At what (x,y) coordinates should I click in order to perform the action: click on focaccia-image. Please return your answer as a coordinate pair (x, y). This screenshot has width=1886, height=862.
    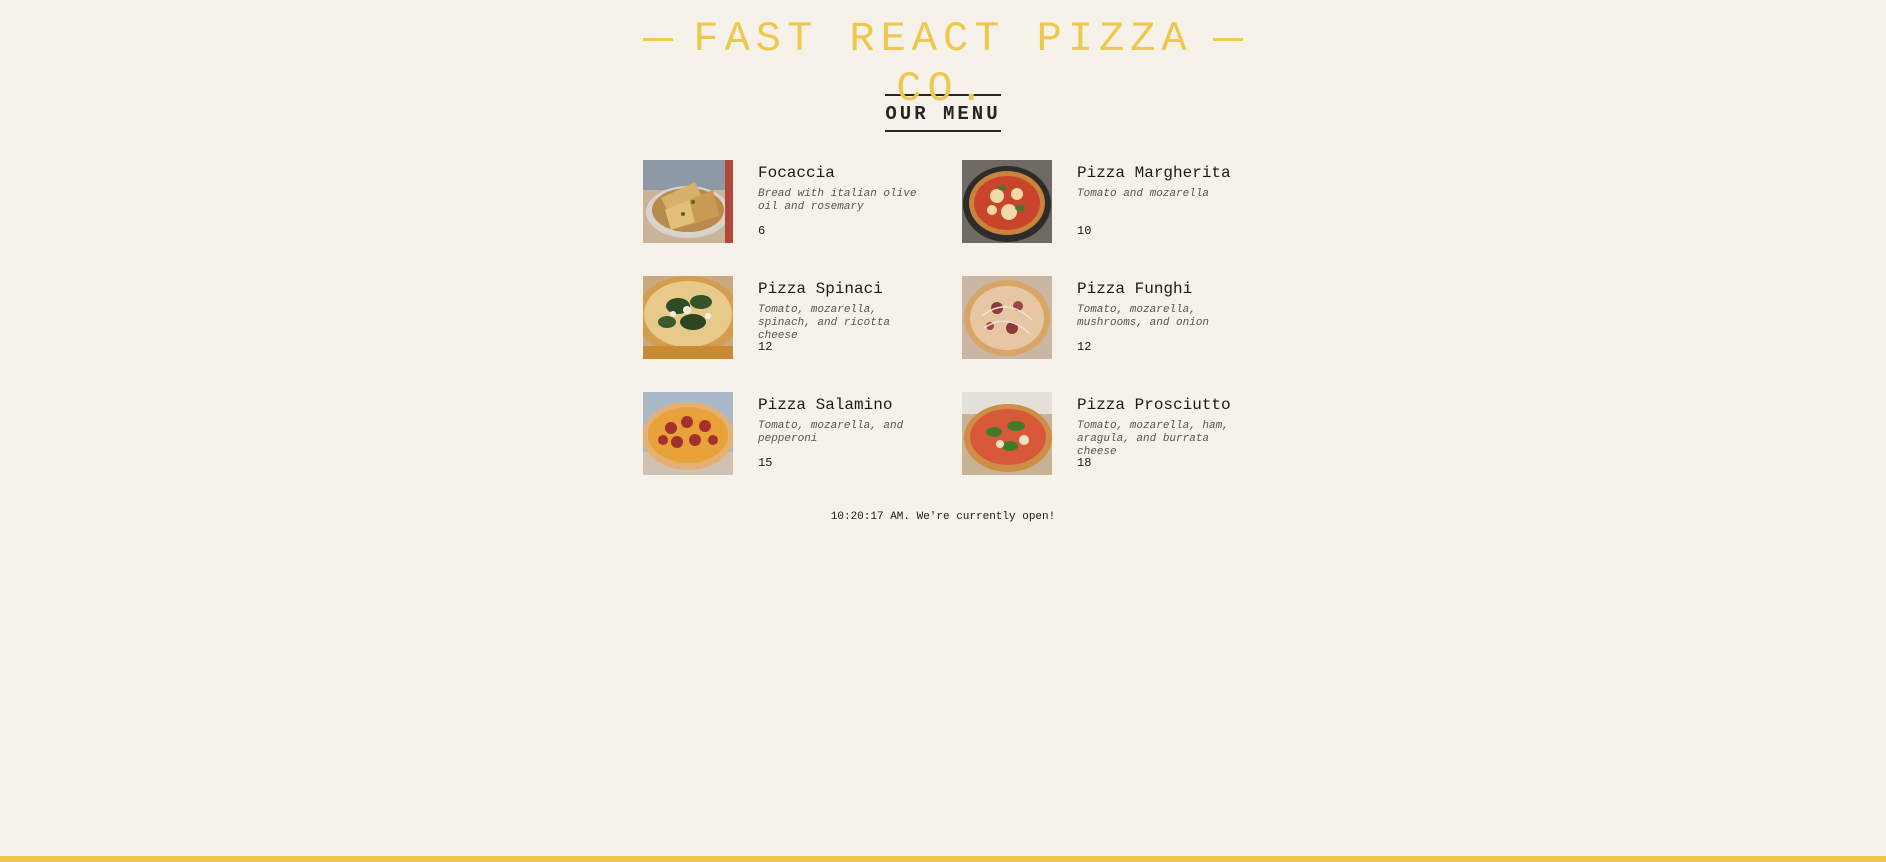
    Looking at the image, I should click on (688, 201).